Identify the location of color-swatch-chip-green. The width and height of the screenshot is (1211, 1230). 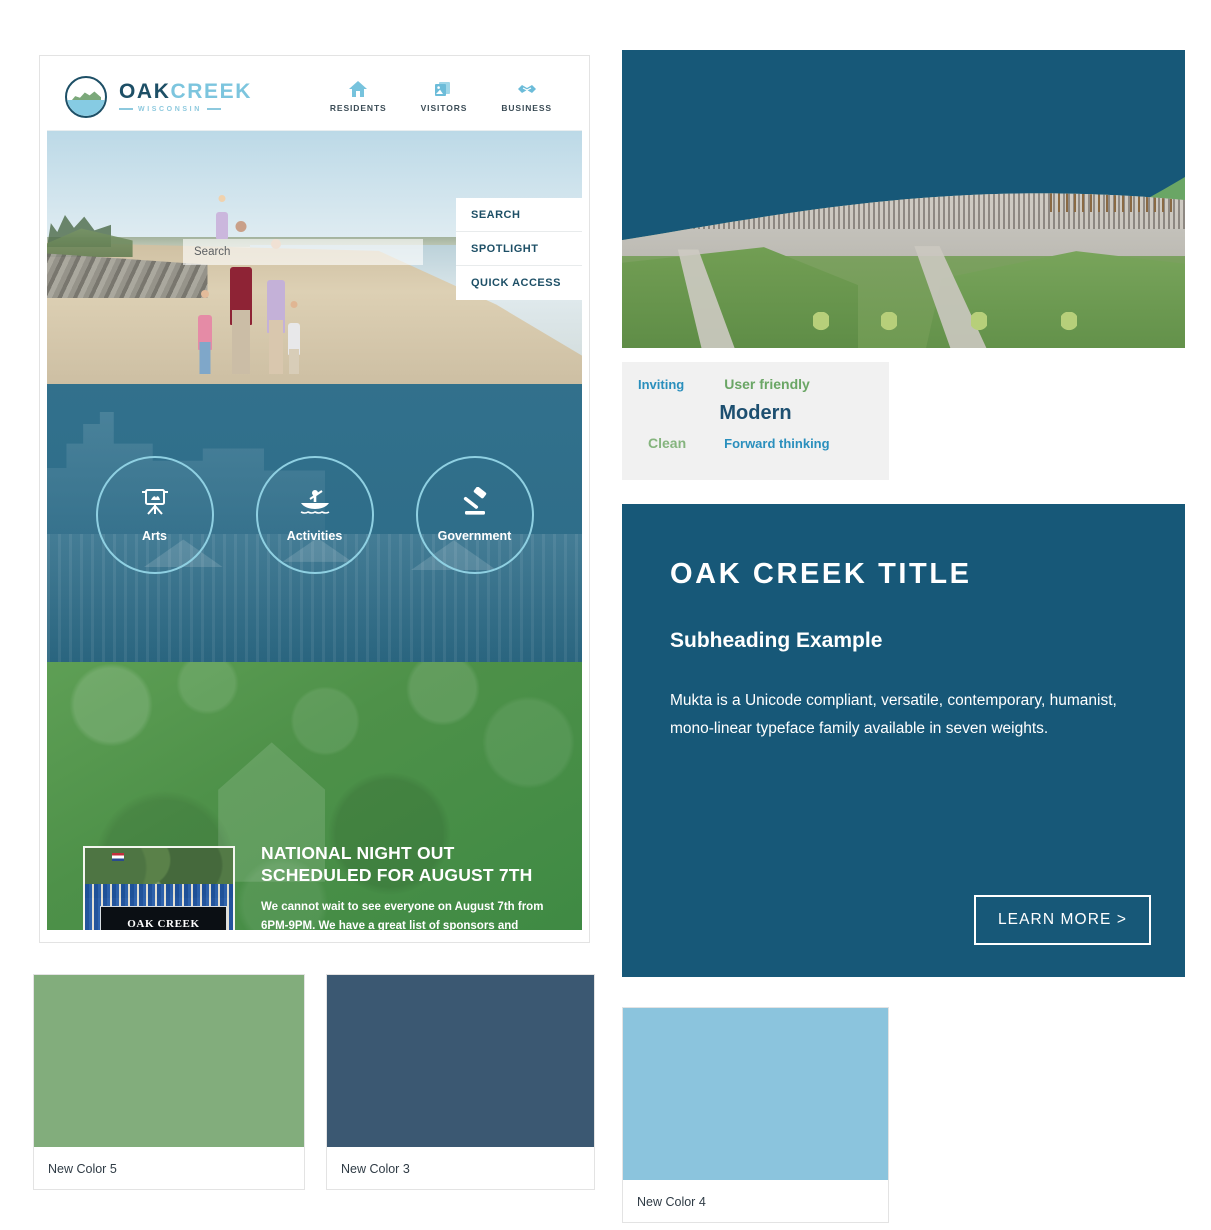
(169, 1061).